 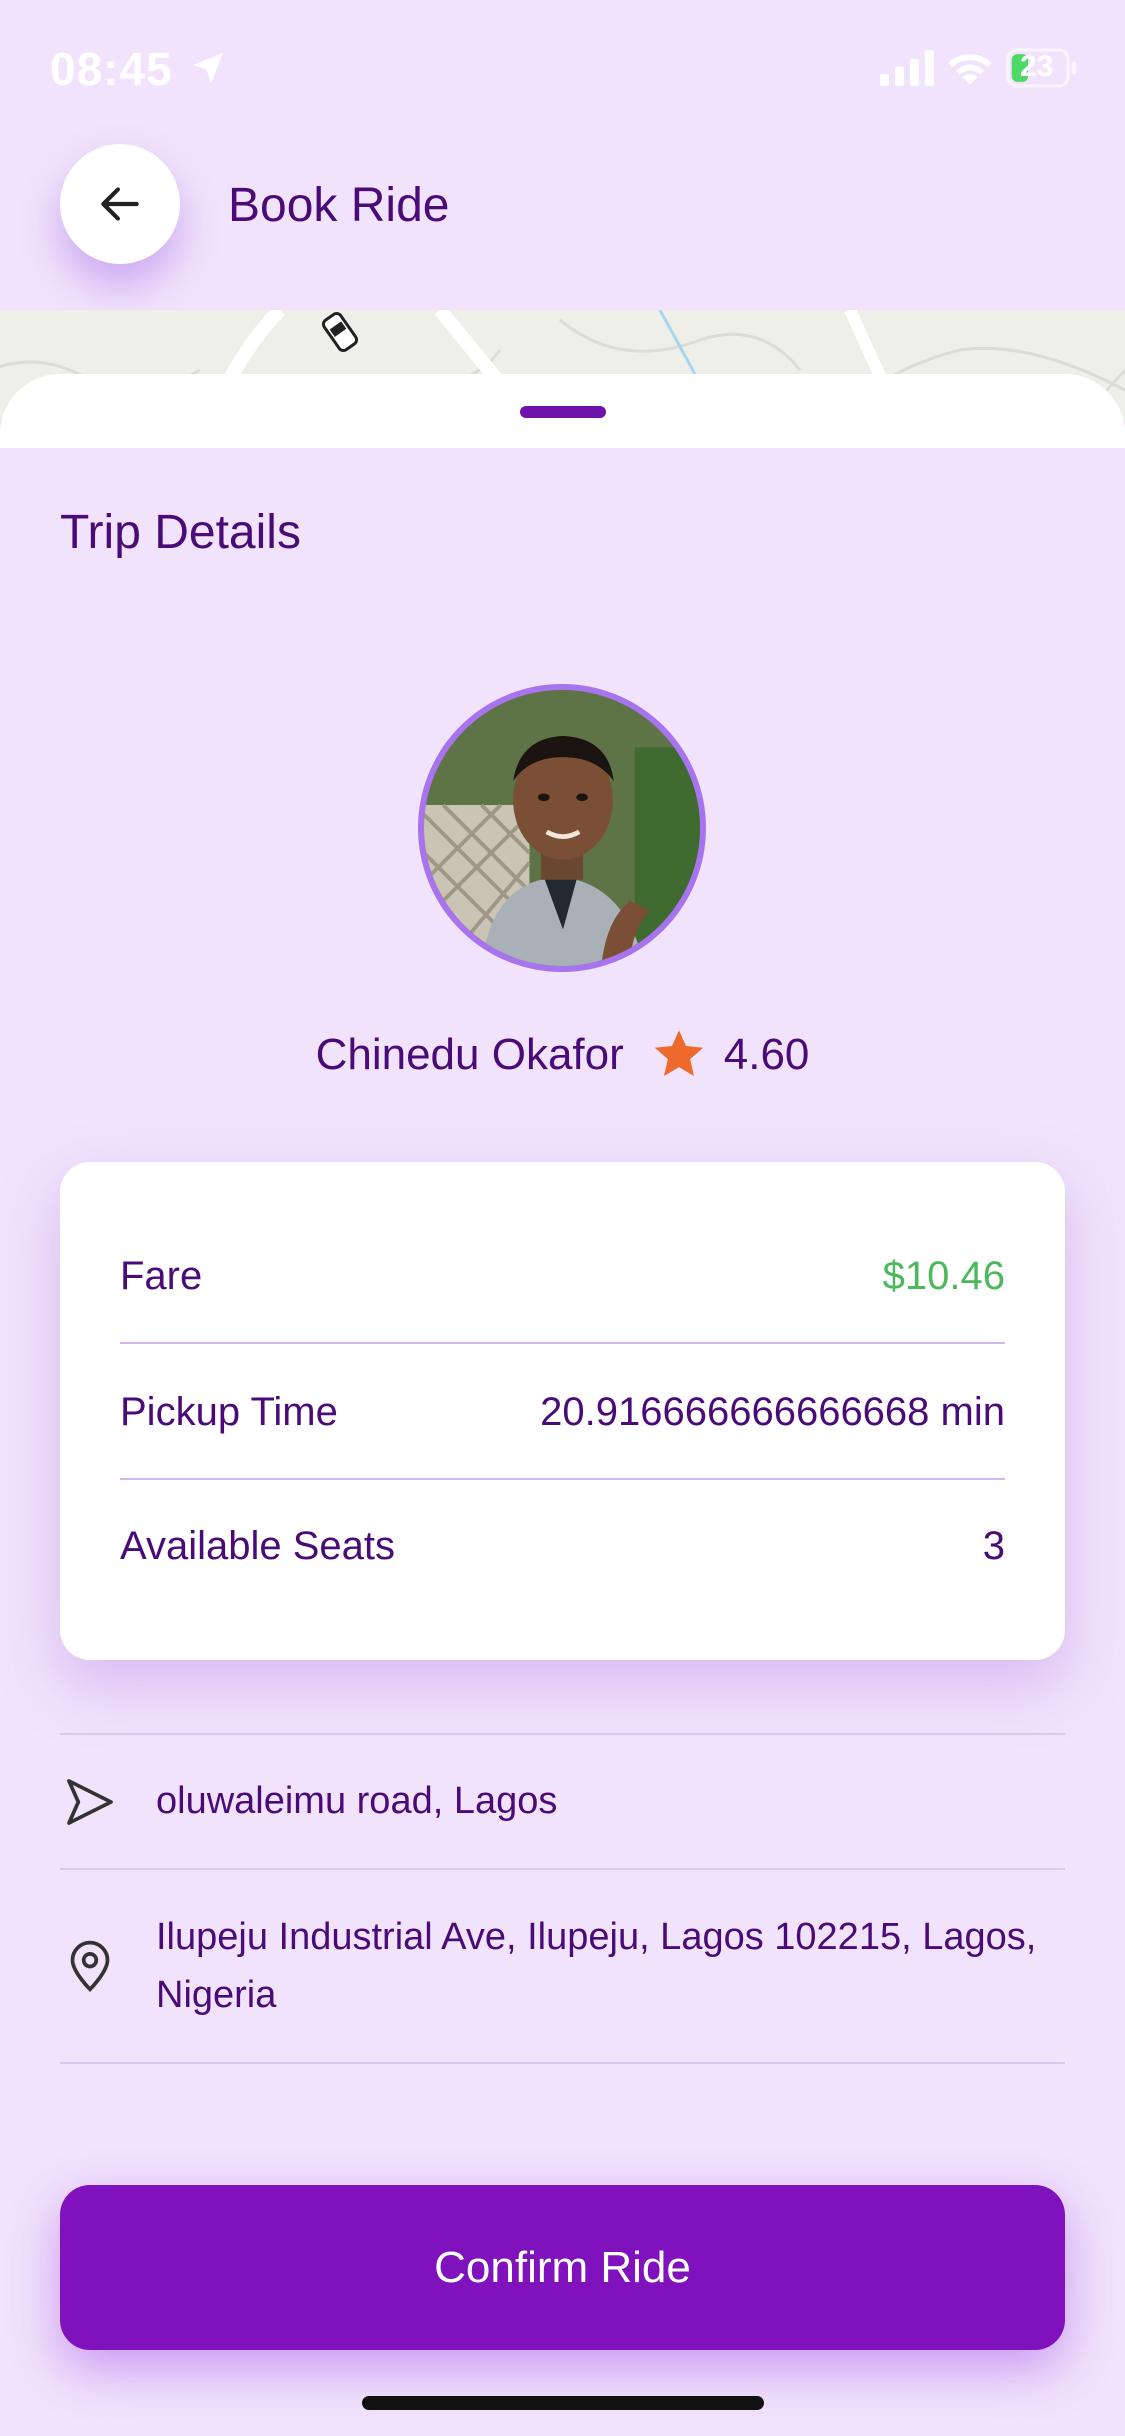 What do you see at coordinates (208, 68) in the screenshot?
I see `location-arrow-icon` at bounding box center [208, 68].